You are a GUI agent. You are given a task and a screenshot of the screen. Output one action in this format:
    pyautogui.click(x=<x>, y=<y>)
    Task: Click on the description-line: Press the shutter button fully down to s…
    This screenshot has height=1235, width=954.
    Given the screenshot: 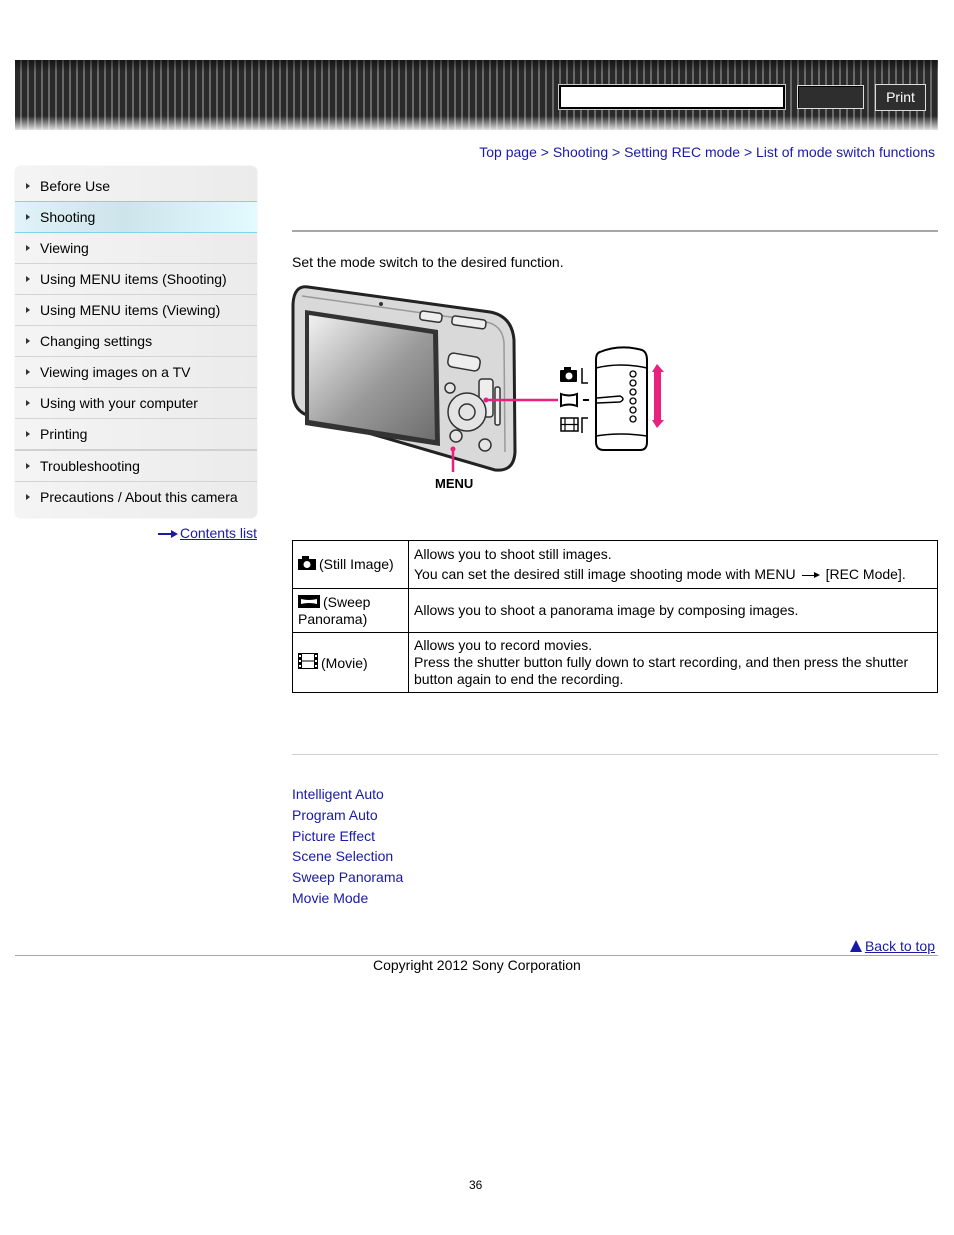 What is the action you would take?
    pyautogui.click(x=661, y=670)
    